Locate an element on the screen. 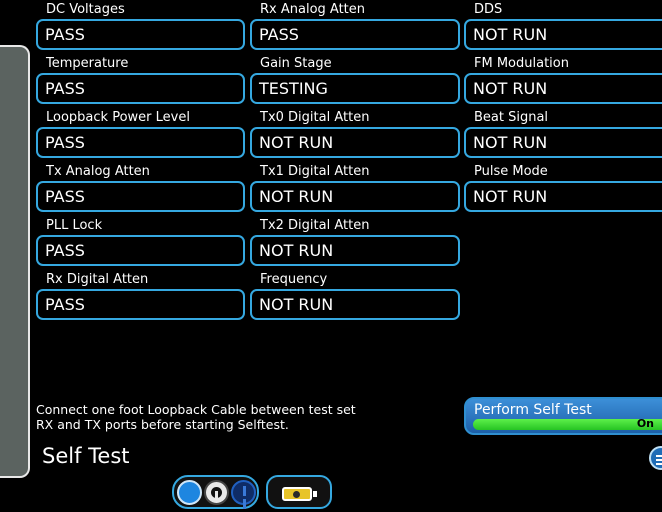  status-icon-group is located at coordinates (215, 492).